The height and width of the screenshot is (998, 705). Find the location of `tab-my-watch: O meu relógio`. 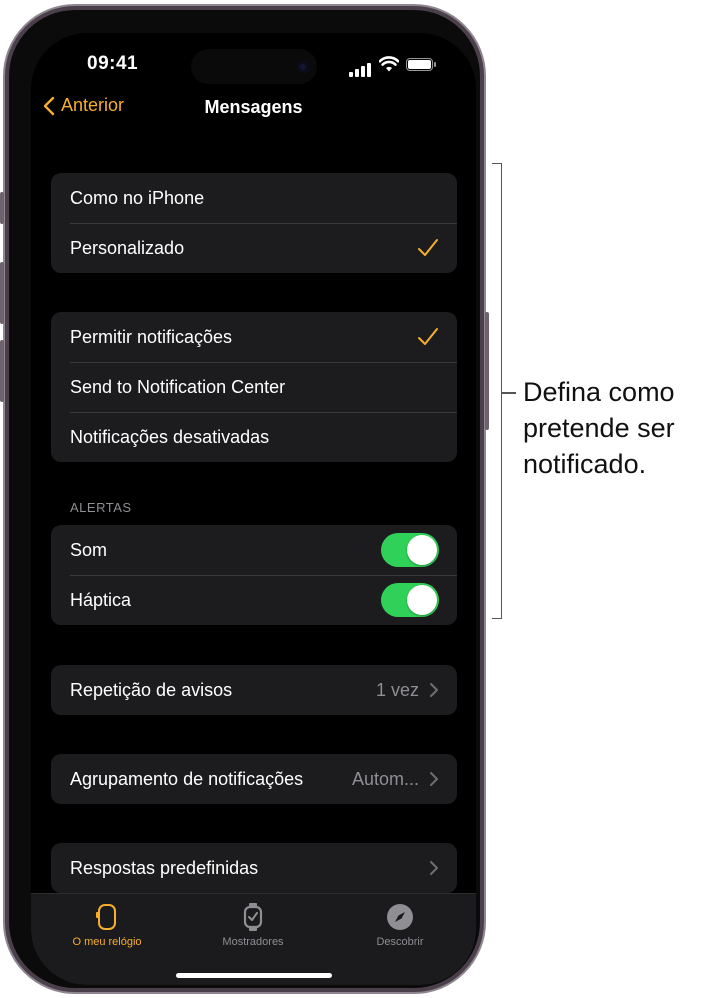

tab-my-watch: O meu relógio is located at coordinates (107, 925).